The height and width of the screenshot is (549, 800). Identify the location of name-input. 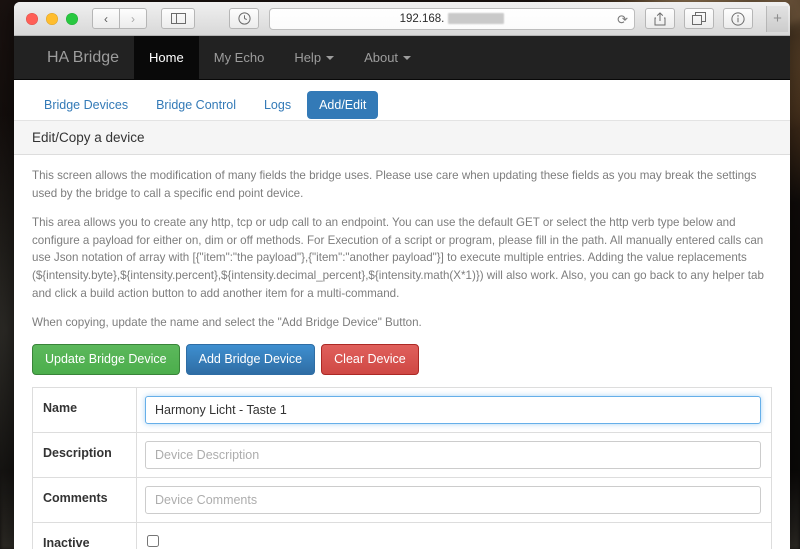
(453, 409).